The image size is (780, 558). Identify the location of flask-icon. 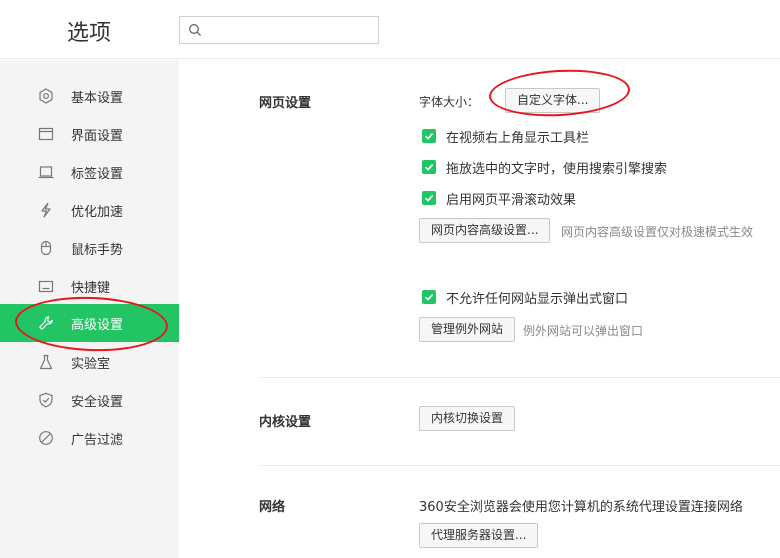
(46, 362).